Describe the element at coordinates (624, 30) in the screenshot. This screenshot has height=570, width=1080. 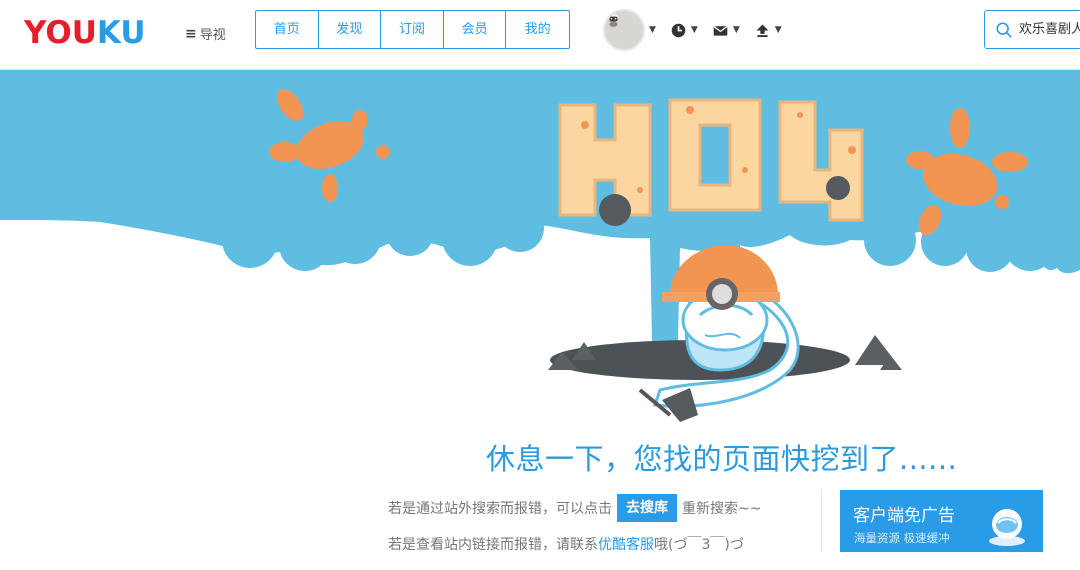
I see `avatar` at that location.